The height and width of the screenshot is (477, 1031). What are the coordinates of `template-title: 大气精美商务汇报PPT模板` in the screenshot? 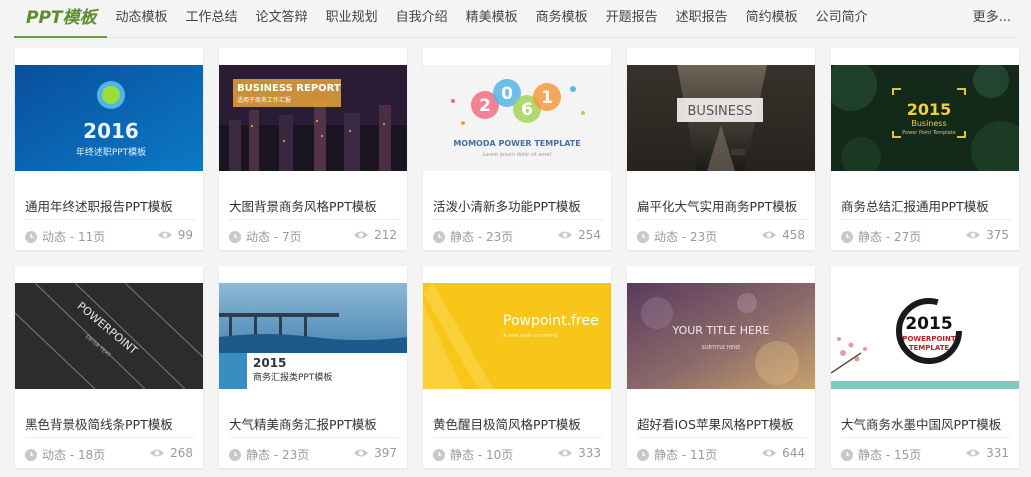 It's located at (314, 423).